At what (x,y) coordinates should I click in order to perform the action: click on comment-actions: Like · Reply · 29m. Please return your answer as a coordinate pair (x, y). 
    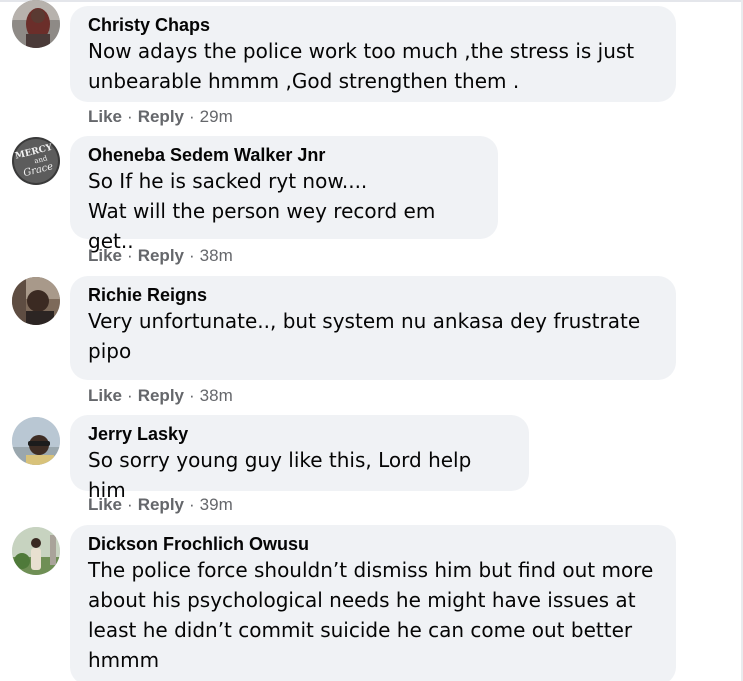
    Looking at the image, I should click on (160, 117).